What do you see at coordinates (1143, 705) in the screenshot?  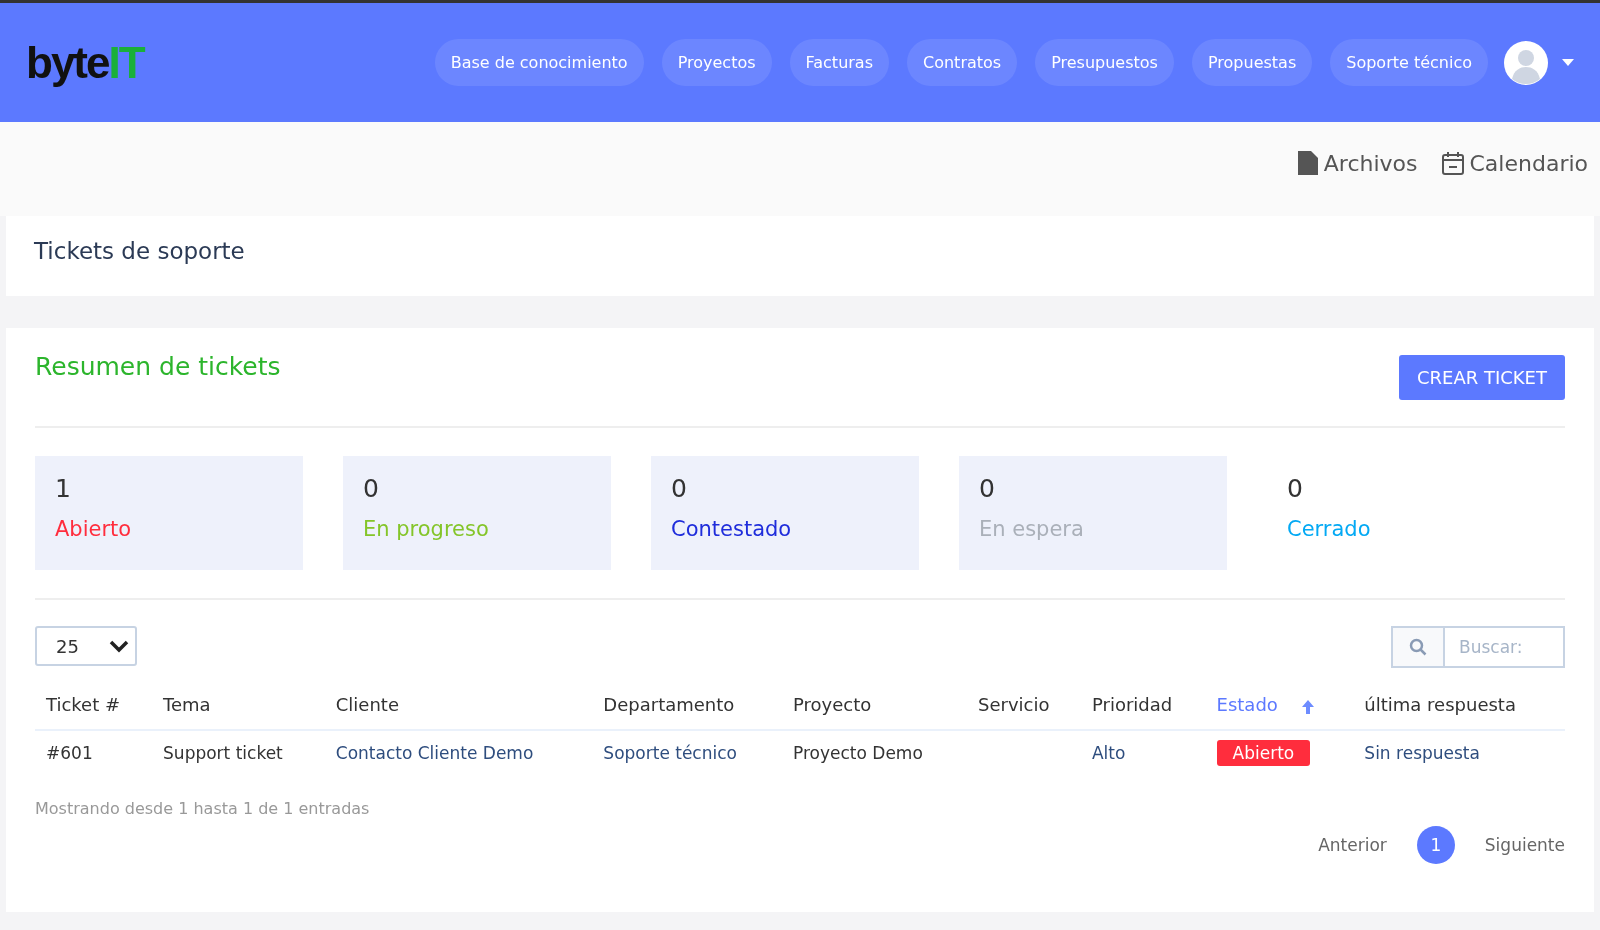 I see `column-header: Prioridad` at bounding box center [1143, 705].